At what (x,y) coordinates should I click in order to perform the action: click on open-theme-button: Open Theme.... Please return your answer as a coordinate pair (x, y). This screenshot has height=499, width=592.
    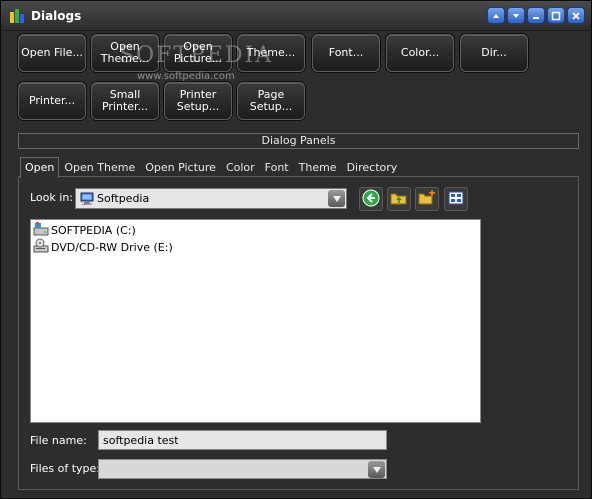
    Looking at the image, I should click on (125, 53).